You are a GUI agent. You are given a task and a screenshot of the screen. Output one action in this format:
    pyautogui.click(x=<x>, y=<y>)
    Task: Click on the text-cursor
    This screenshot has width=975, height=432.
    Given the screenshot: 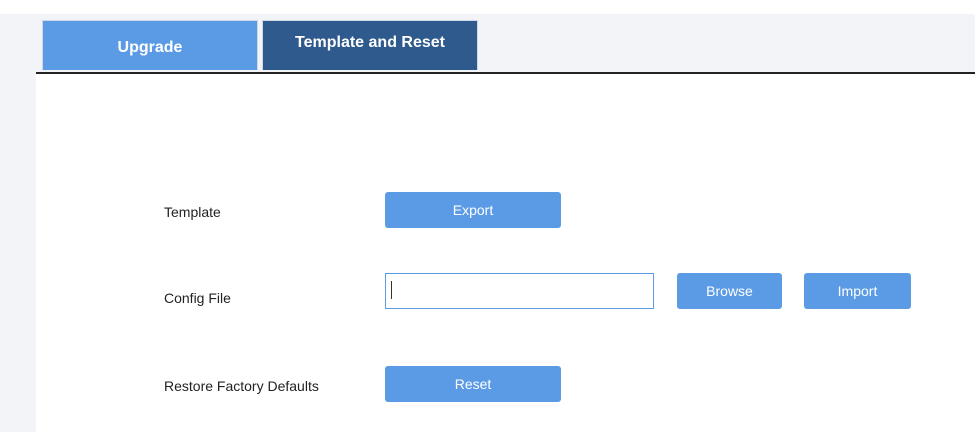 What is the action you would take?
    pyautogui.click(x=391, y=290)
    